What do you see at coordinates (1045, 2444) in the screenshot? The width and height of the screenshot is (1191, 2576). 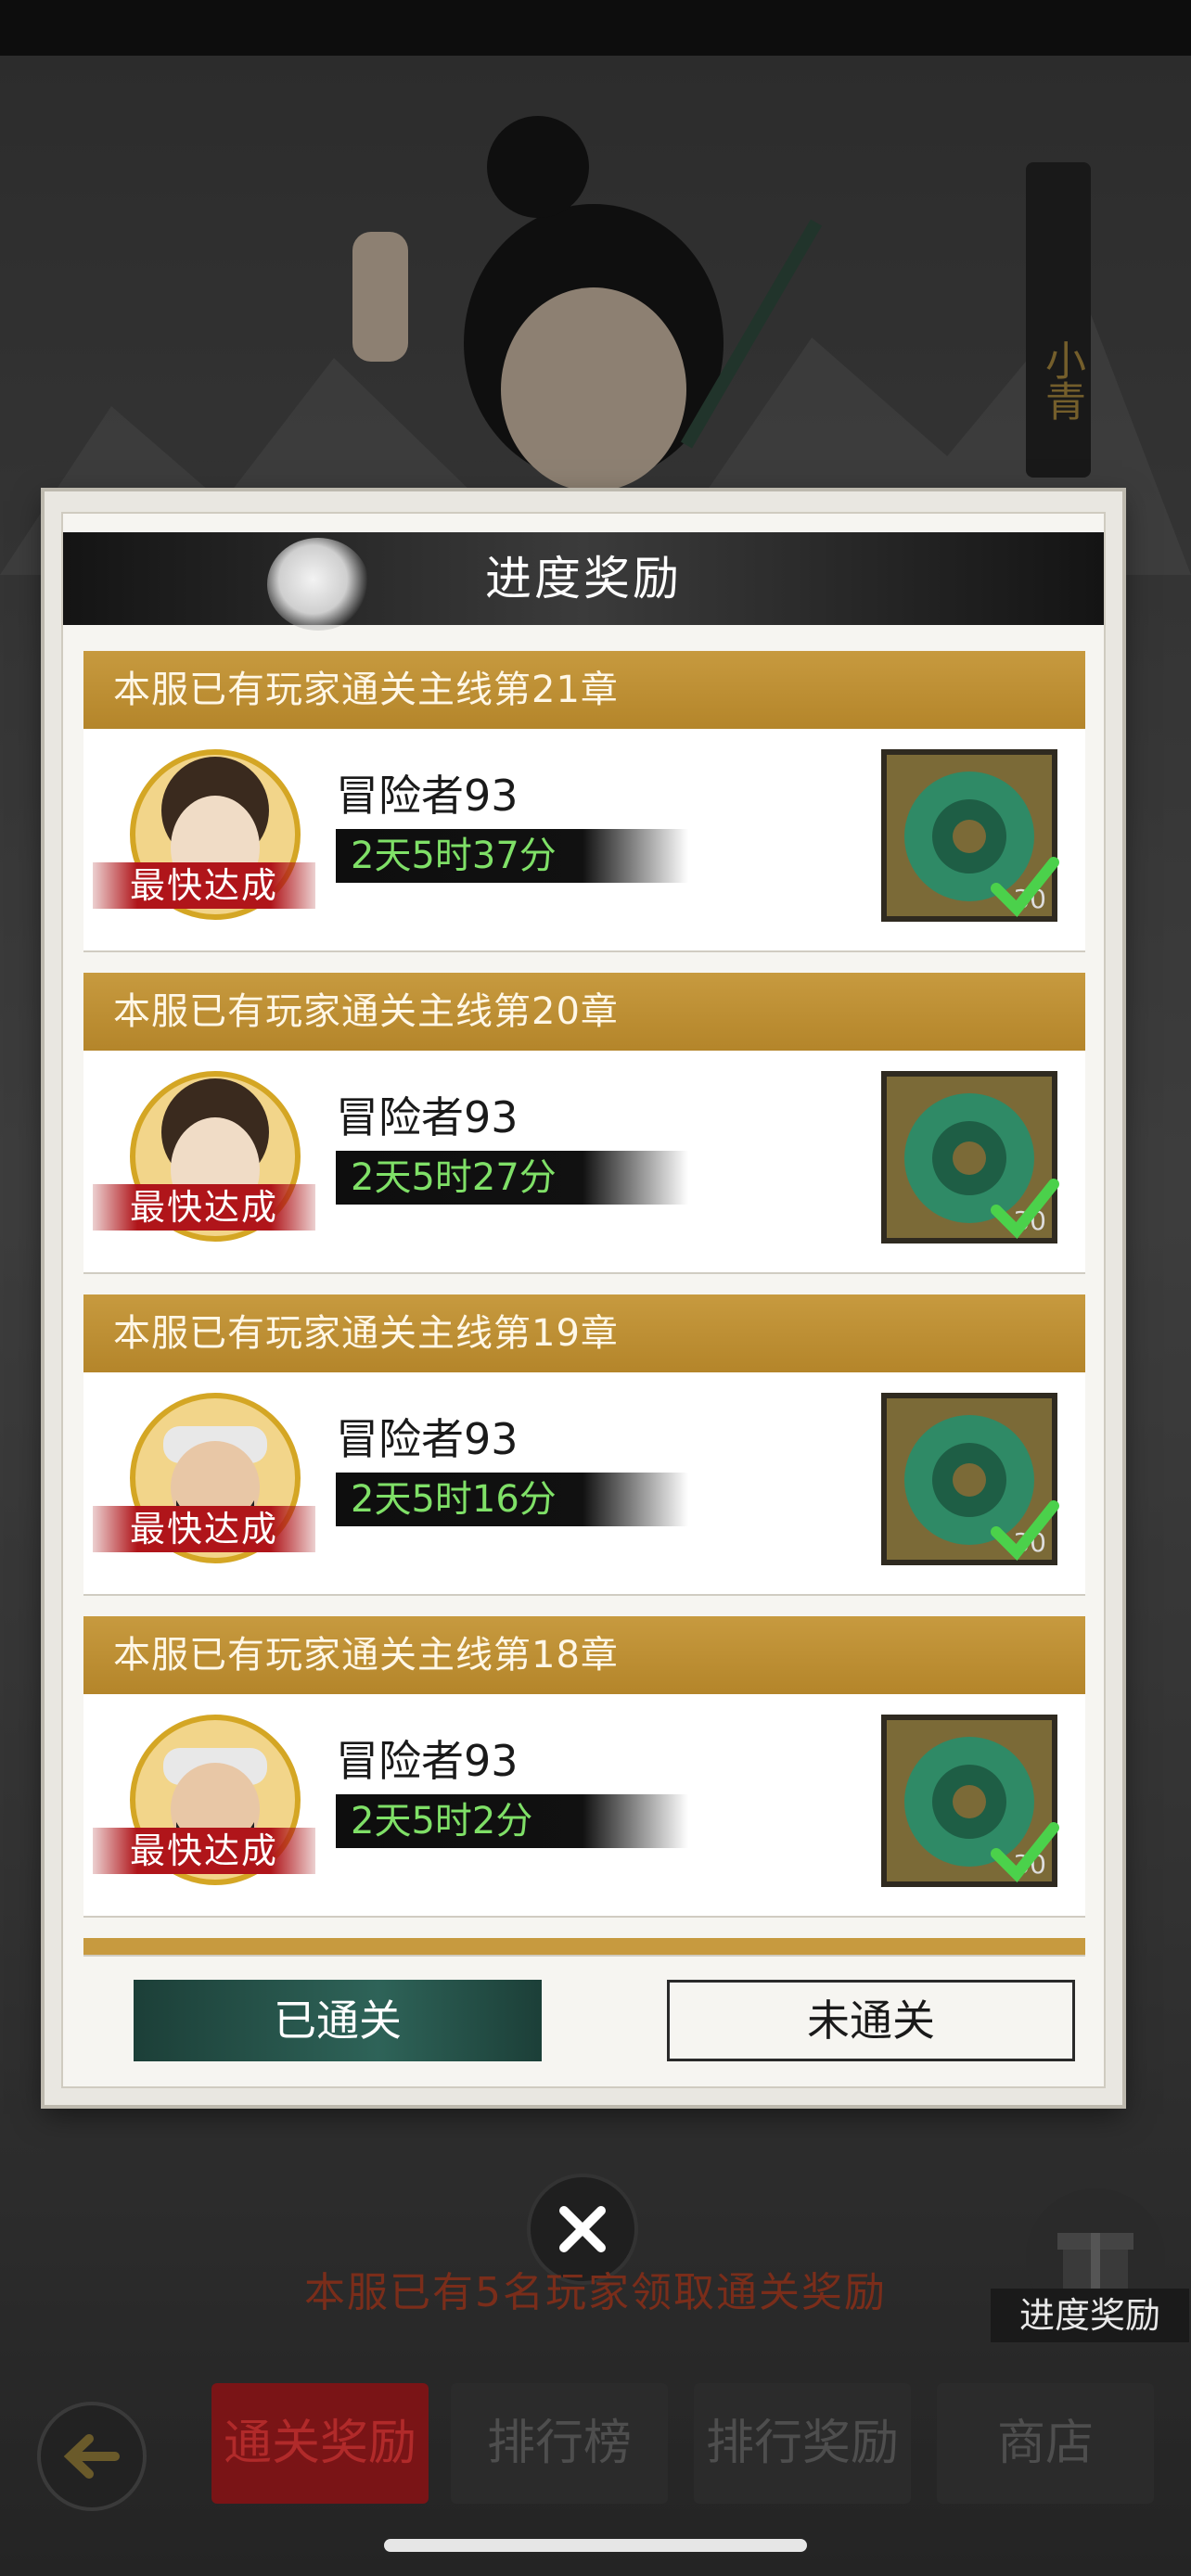 I see `nav-tab-shop: 商店` at bounding box center [1045, 2444].